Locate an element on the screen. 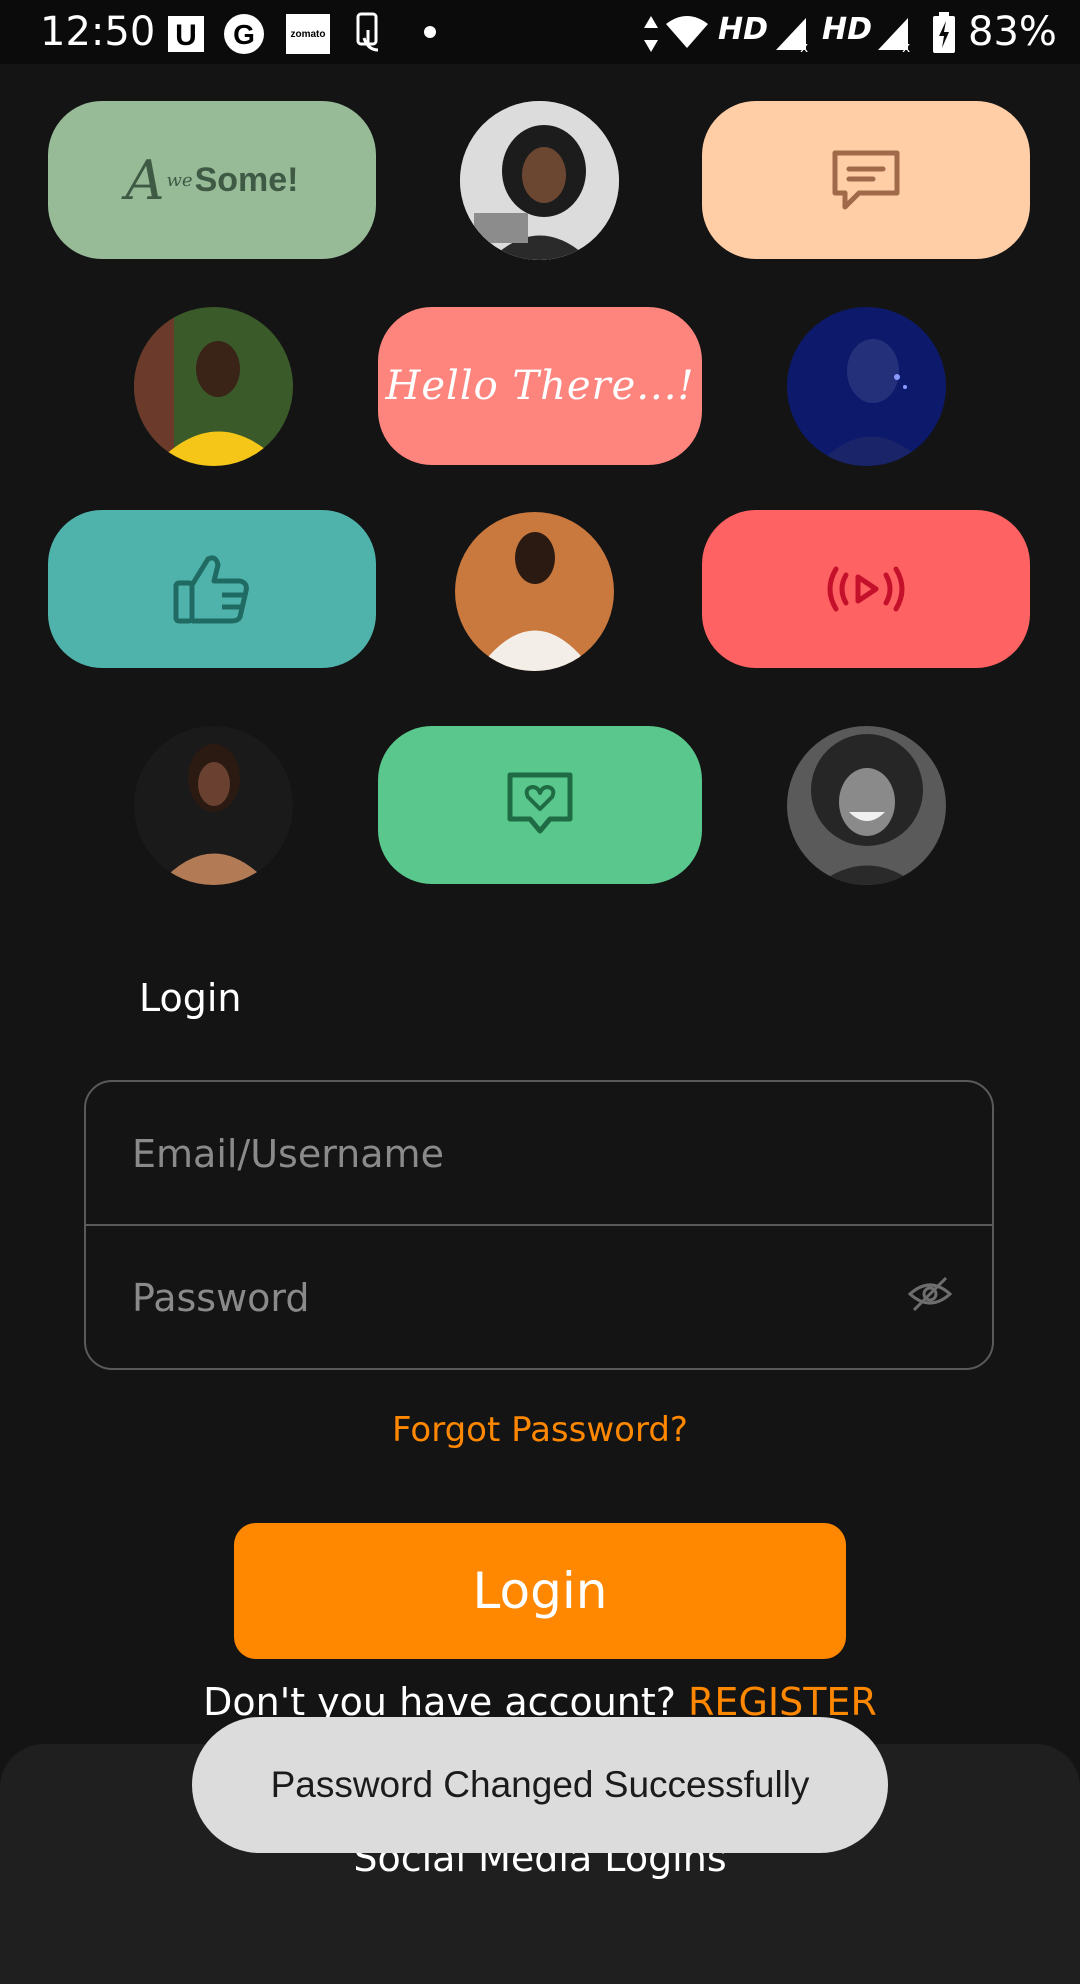  touch-icon is located at coordinates (367, 32).